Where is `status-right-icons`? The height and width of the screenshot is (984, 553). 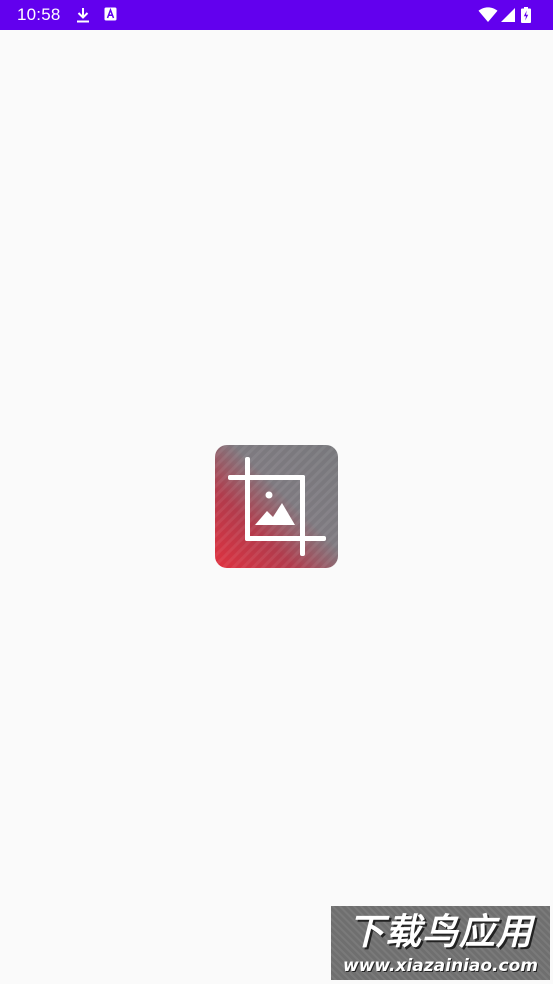
status-right-icons is located at coordinates (508, 15).